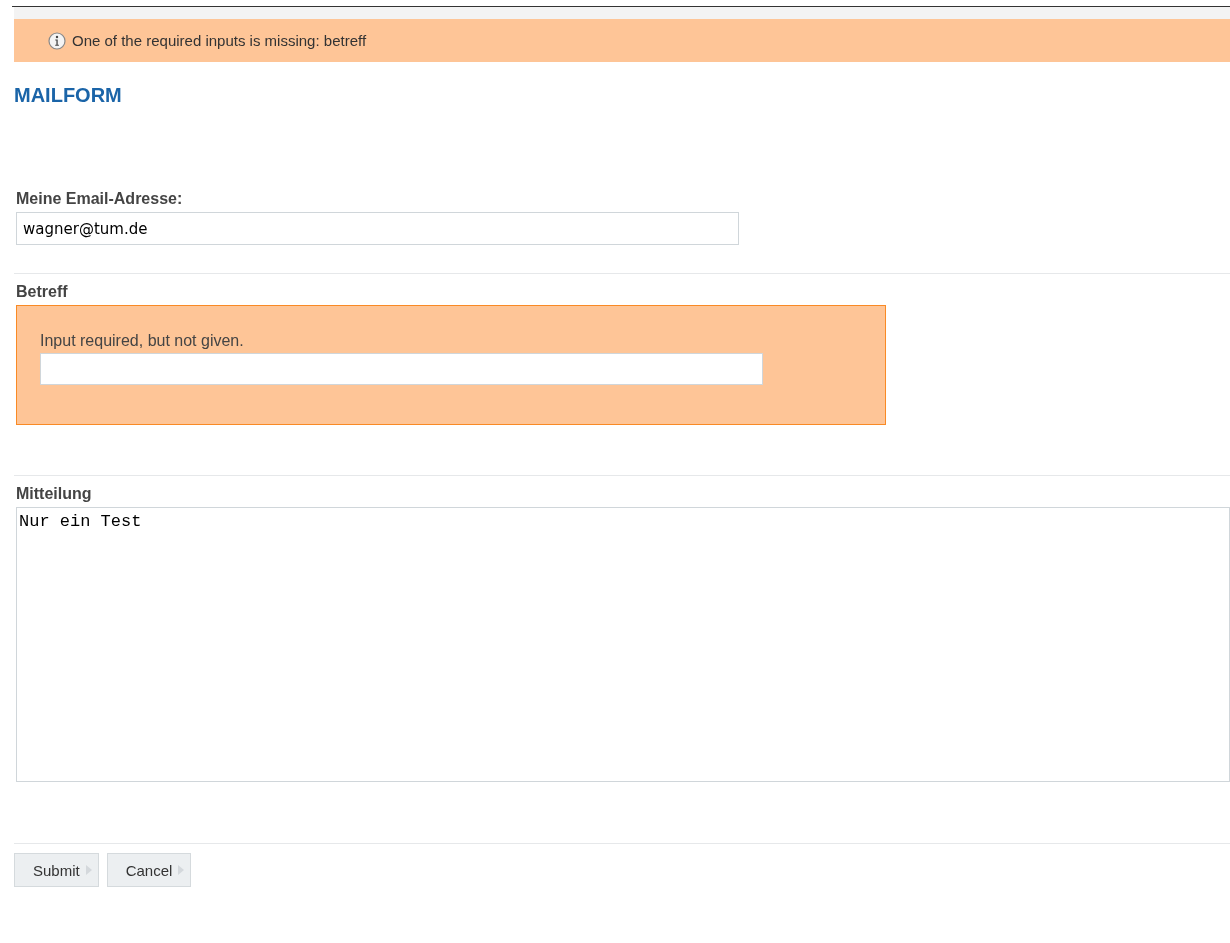  What do you see at coordinates (142, 341) in the screenshot?
I see `error-hint: Input required, but not given.` at bounding box center [142, 341].